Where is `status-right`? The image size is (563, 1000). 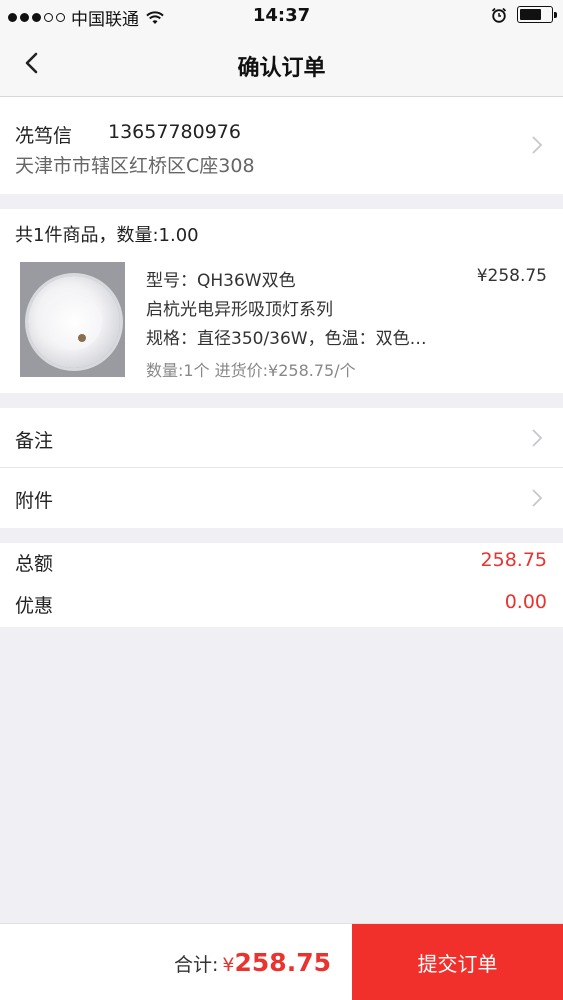 status-right is located at coordinates (524, 14).